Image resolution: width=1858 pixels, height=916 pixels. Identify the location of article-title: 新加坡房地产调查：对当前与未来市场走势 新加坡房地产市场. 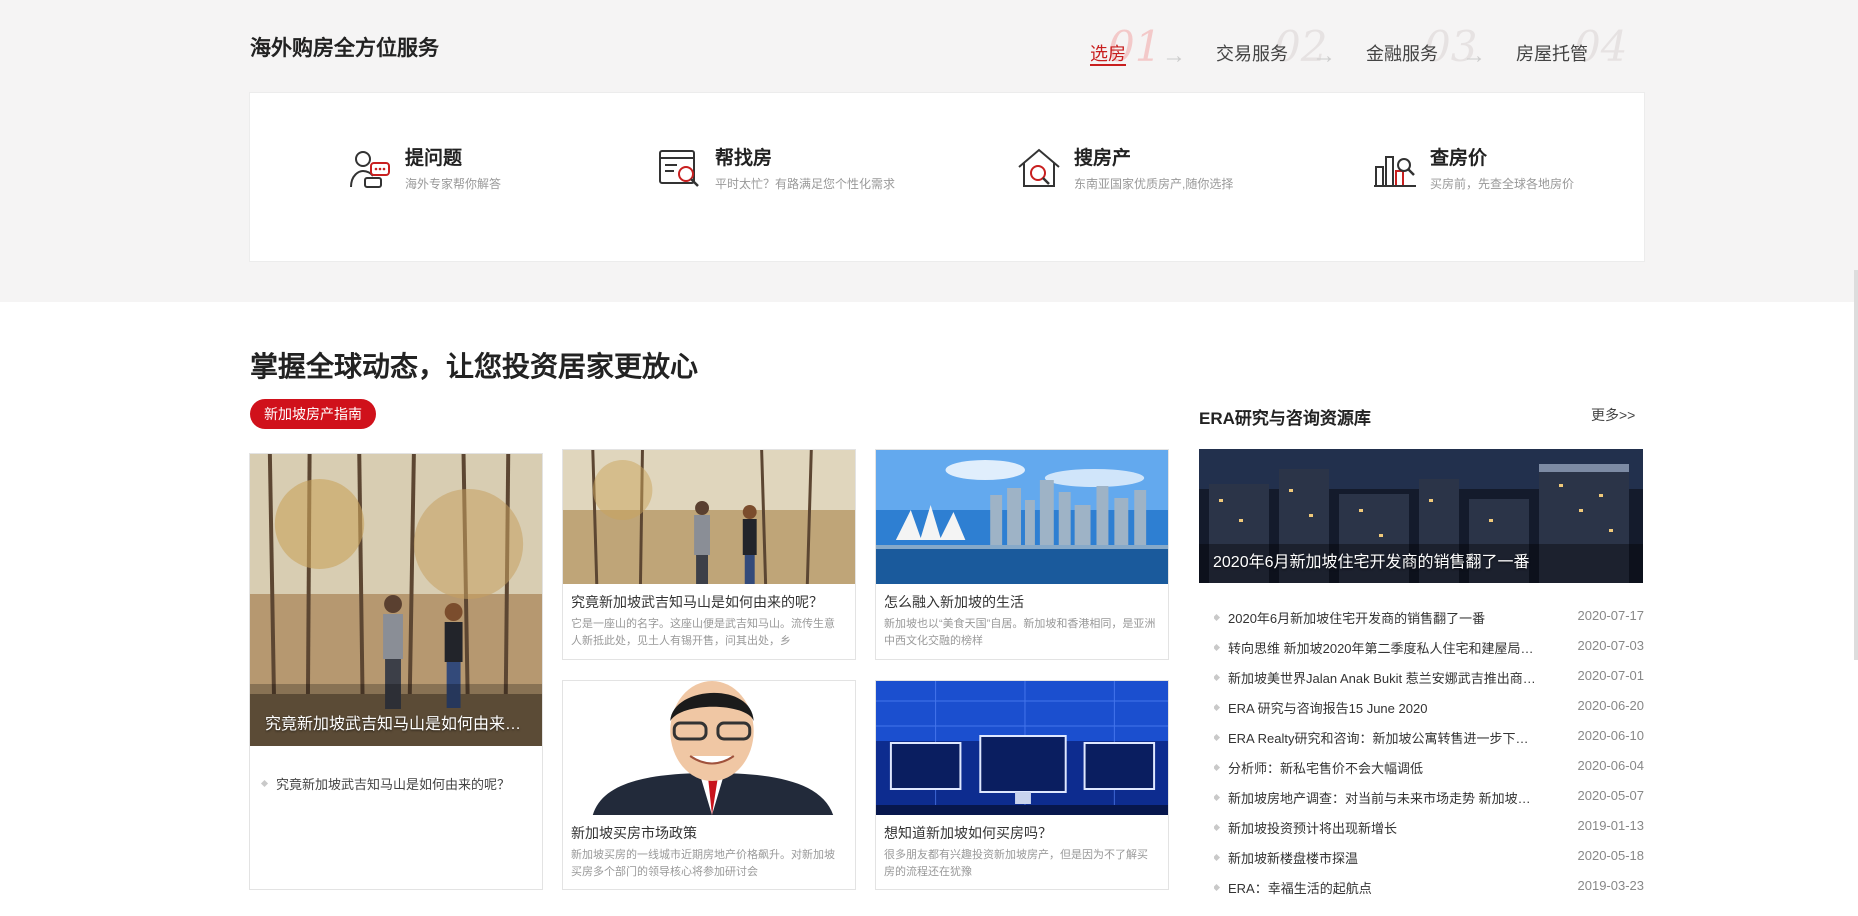
(1375, 797).